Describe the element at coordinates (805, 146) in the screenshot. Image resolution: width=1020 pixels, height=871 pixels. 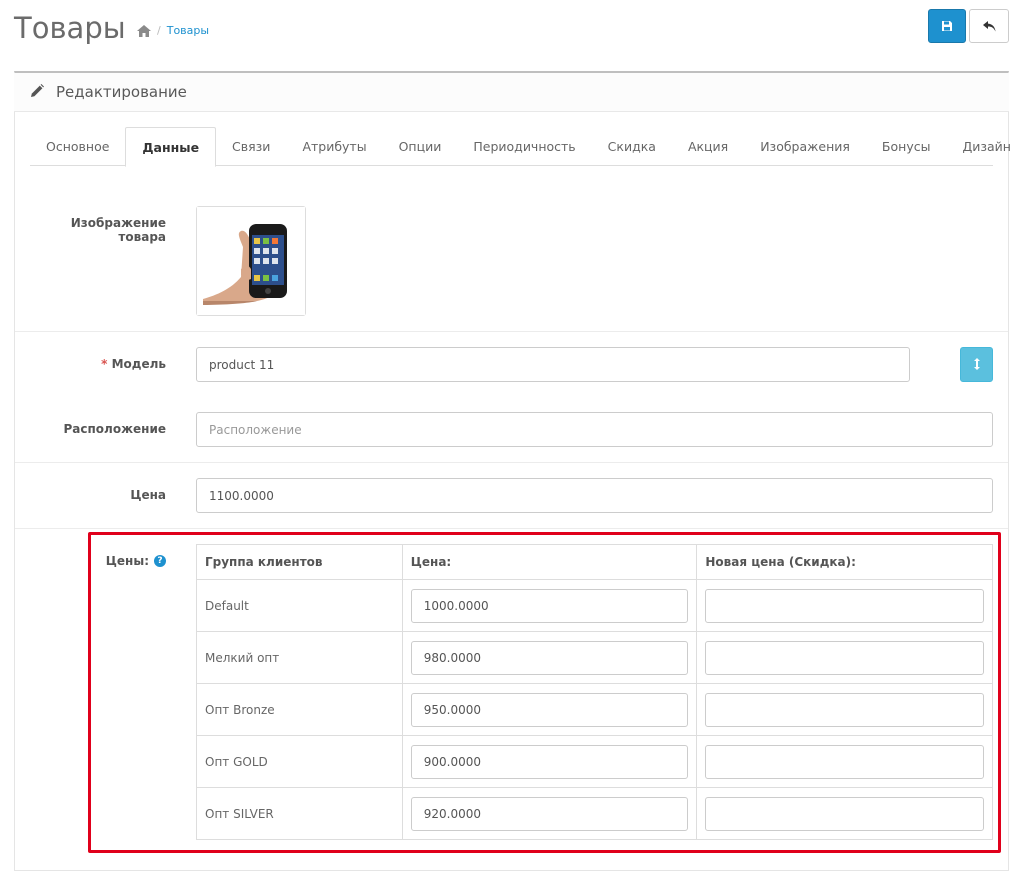
I see `tab-images: Изображения` at that location.